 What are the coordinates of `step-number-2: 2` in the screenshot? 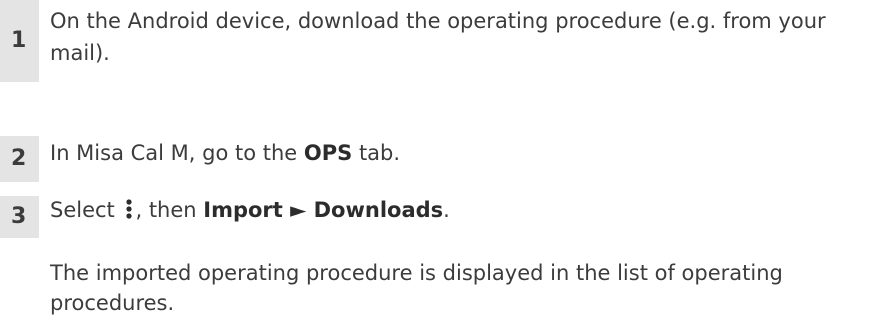 It's located at (19, 159).